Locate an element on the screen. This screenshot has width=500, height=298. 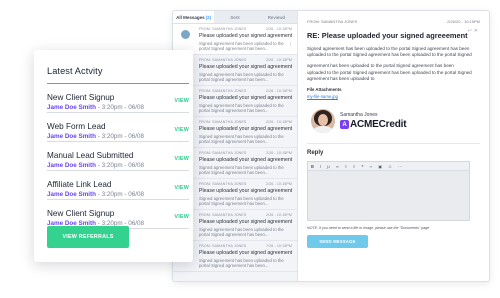
italic-icon: 𝐼 is located at coordinates (320, 166).